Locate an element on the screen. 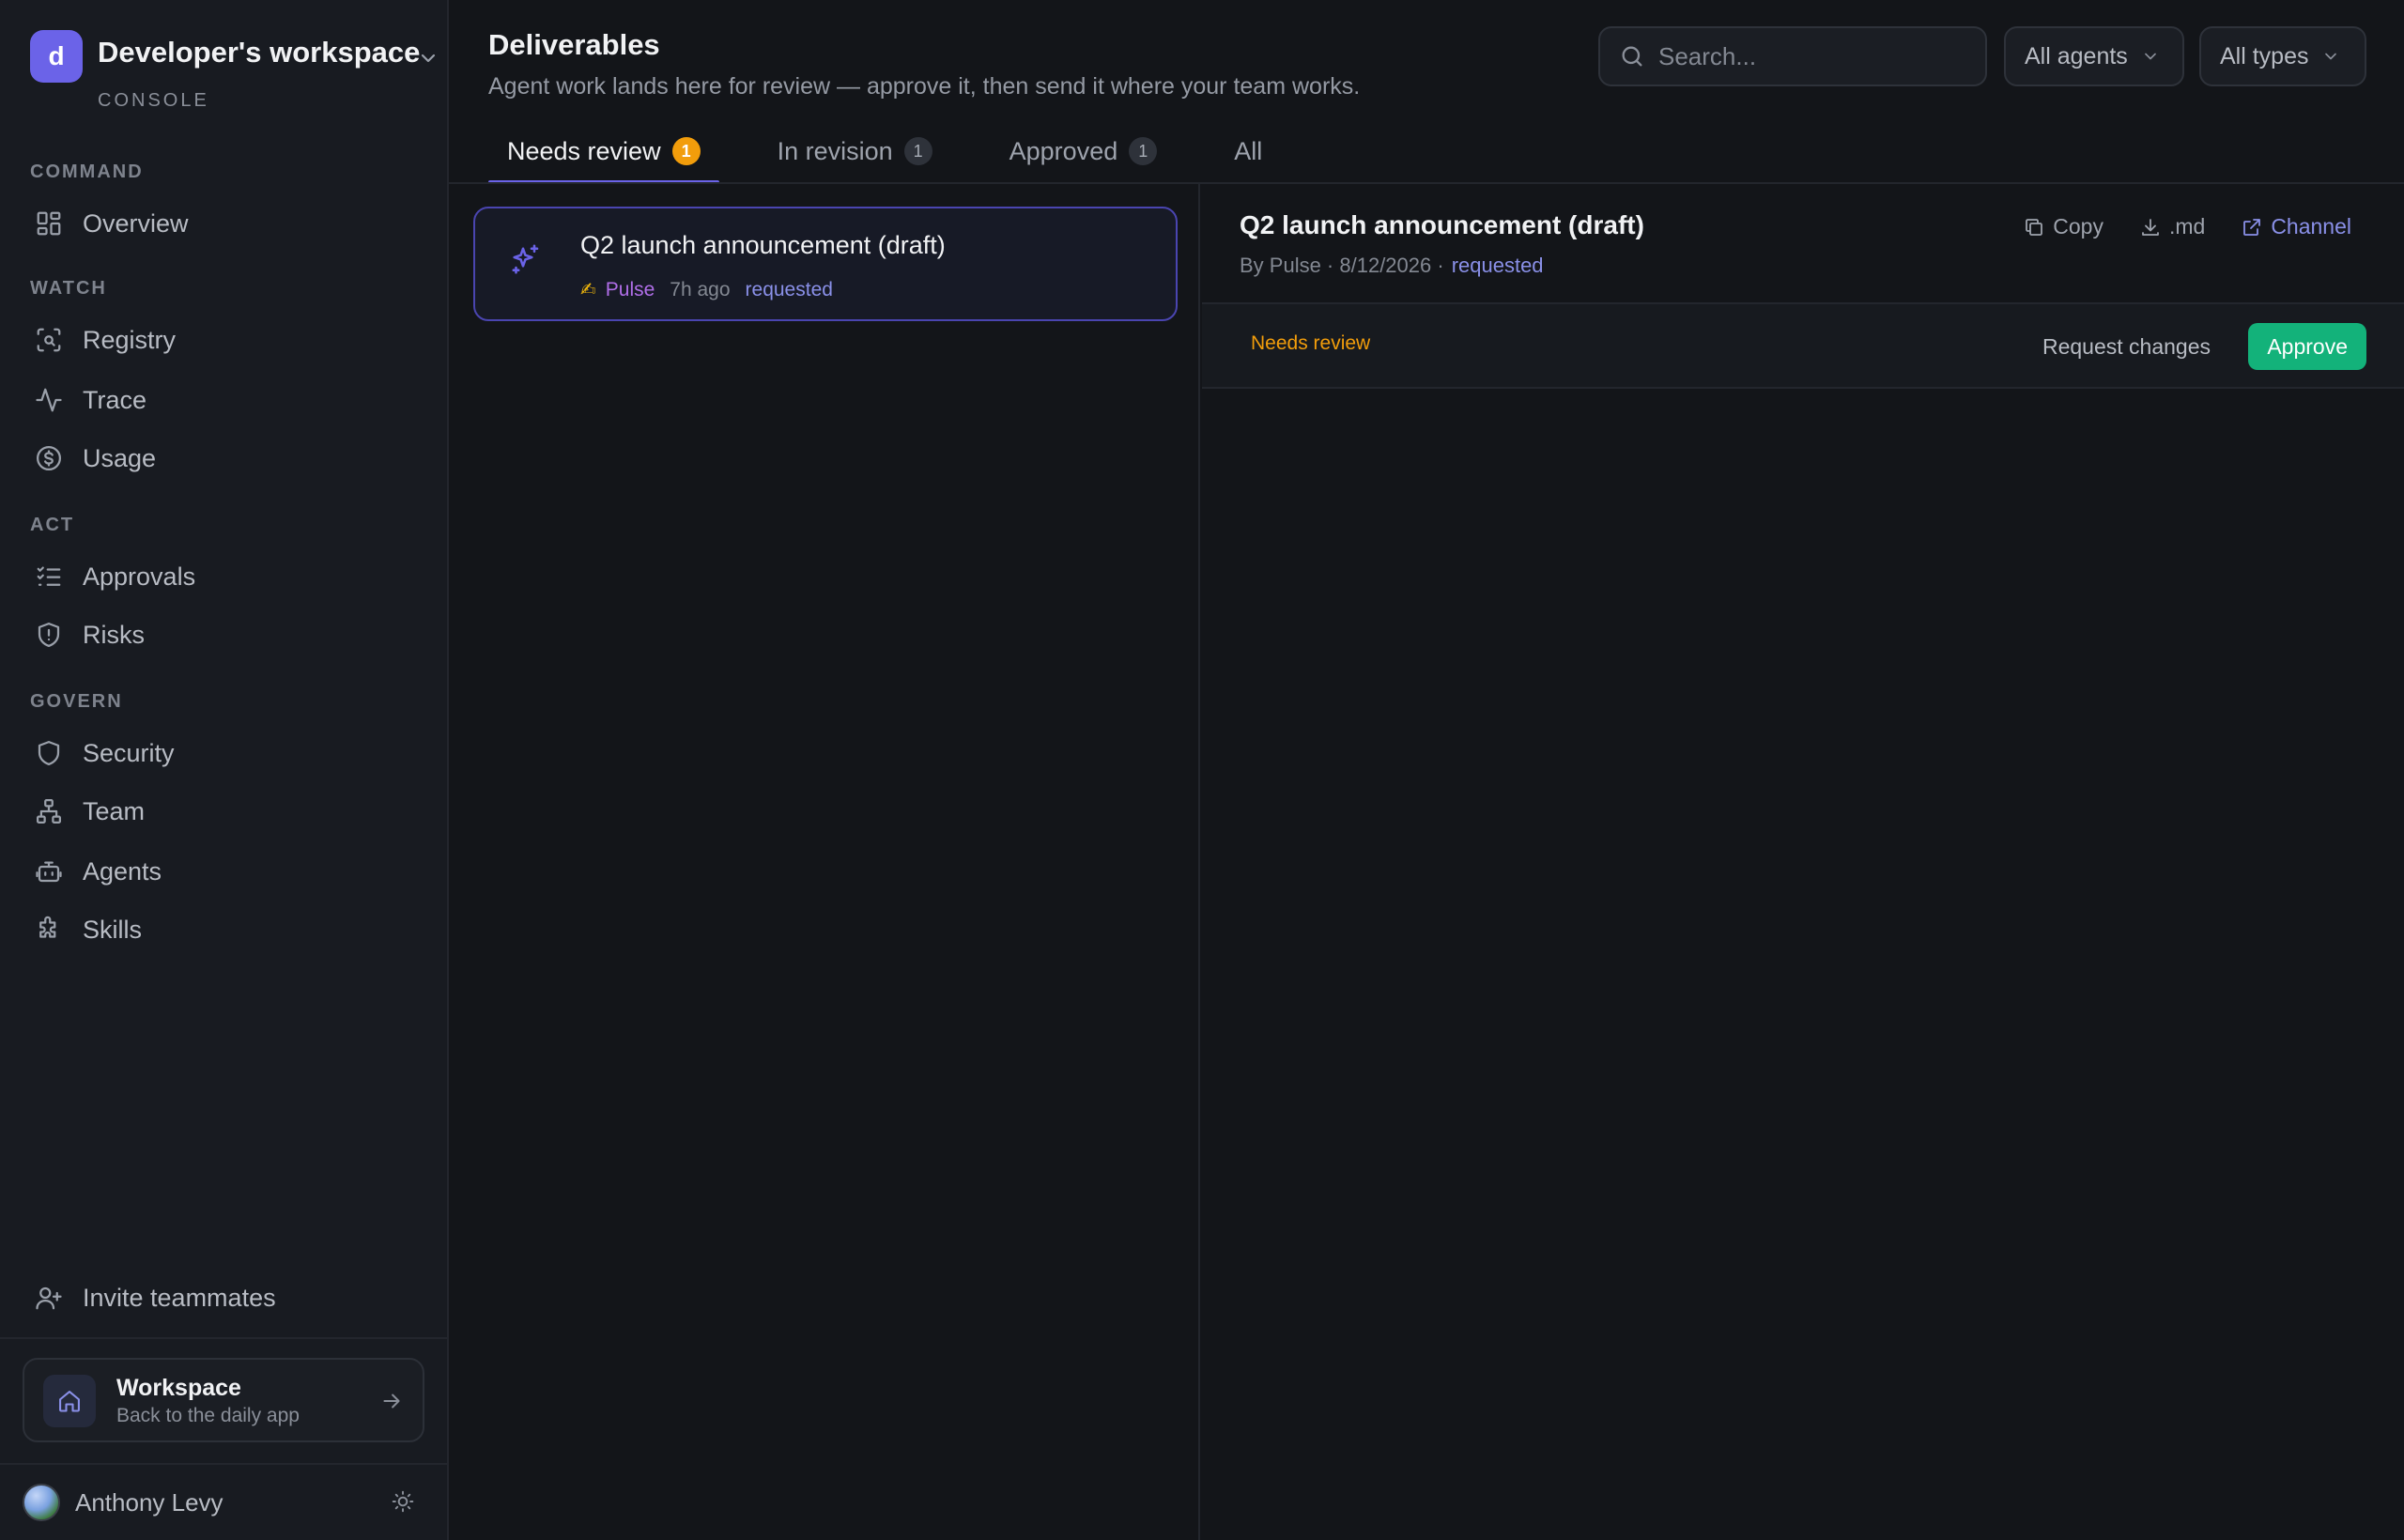 The height and width of the screenshot is (1540, 2404). external-link-icon is located at coordinates (2252, 227).